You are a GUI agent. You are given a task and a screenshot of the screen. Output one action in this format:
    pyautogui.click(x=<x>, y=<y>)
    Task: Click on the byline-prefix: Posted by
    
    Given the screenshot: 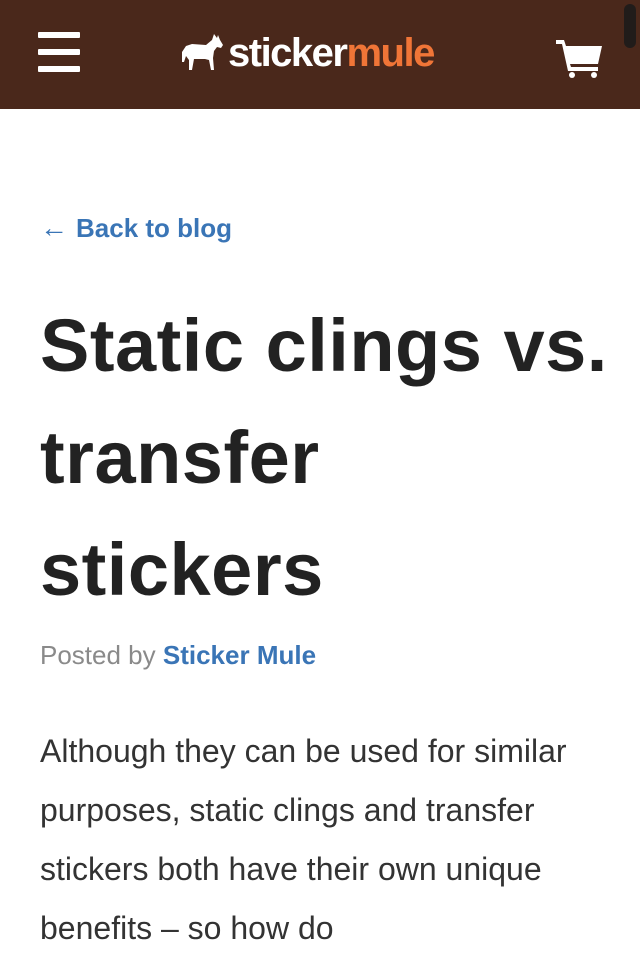 What is the action you would take?
    pyautogui.click(x=98, y=655)
    